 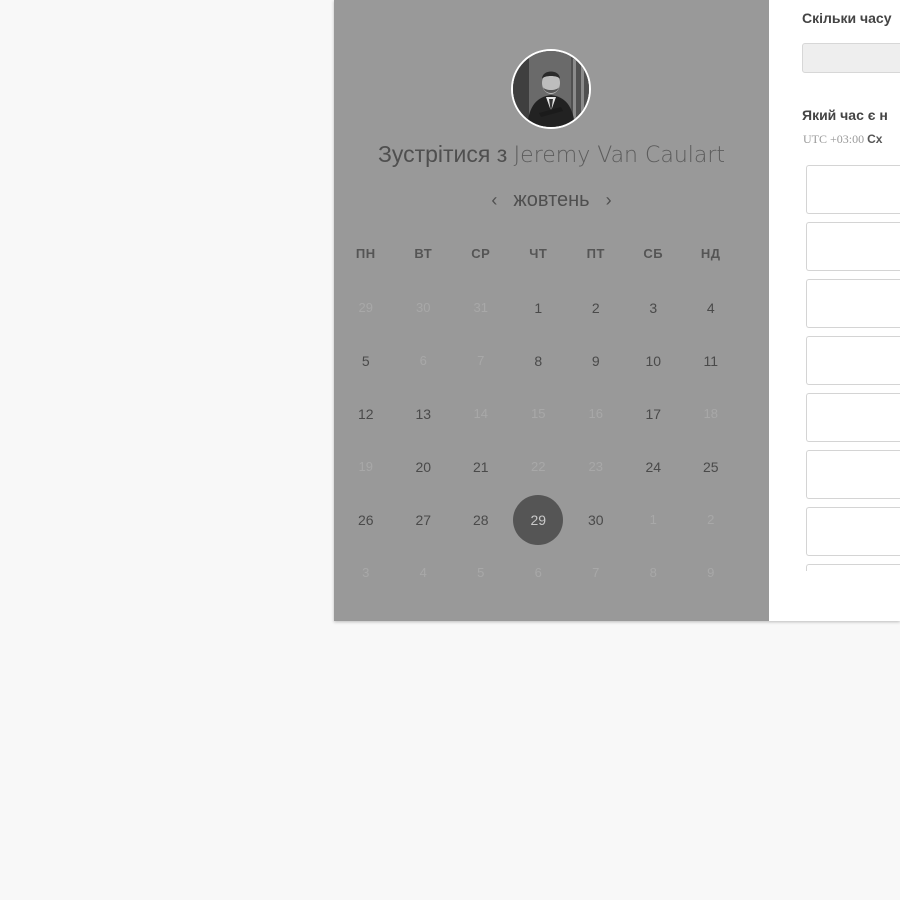 I want to click on calendar-week: 12 13 14 15 16 17 18, so click(x=553, y=413).